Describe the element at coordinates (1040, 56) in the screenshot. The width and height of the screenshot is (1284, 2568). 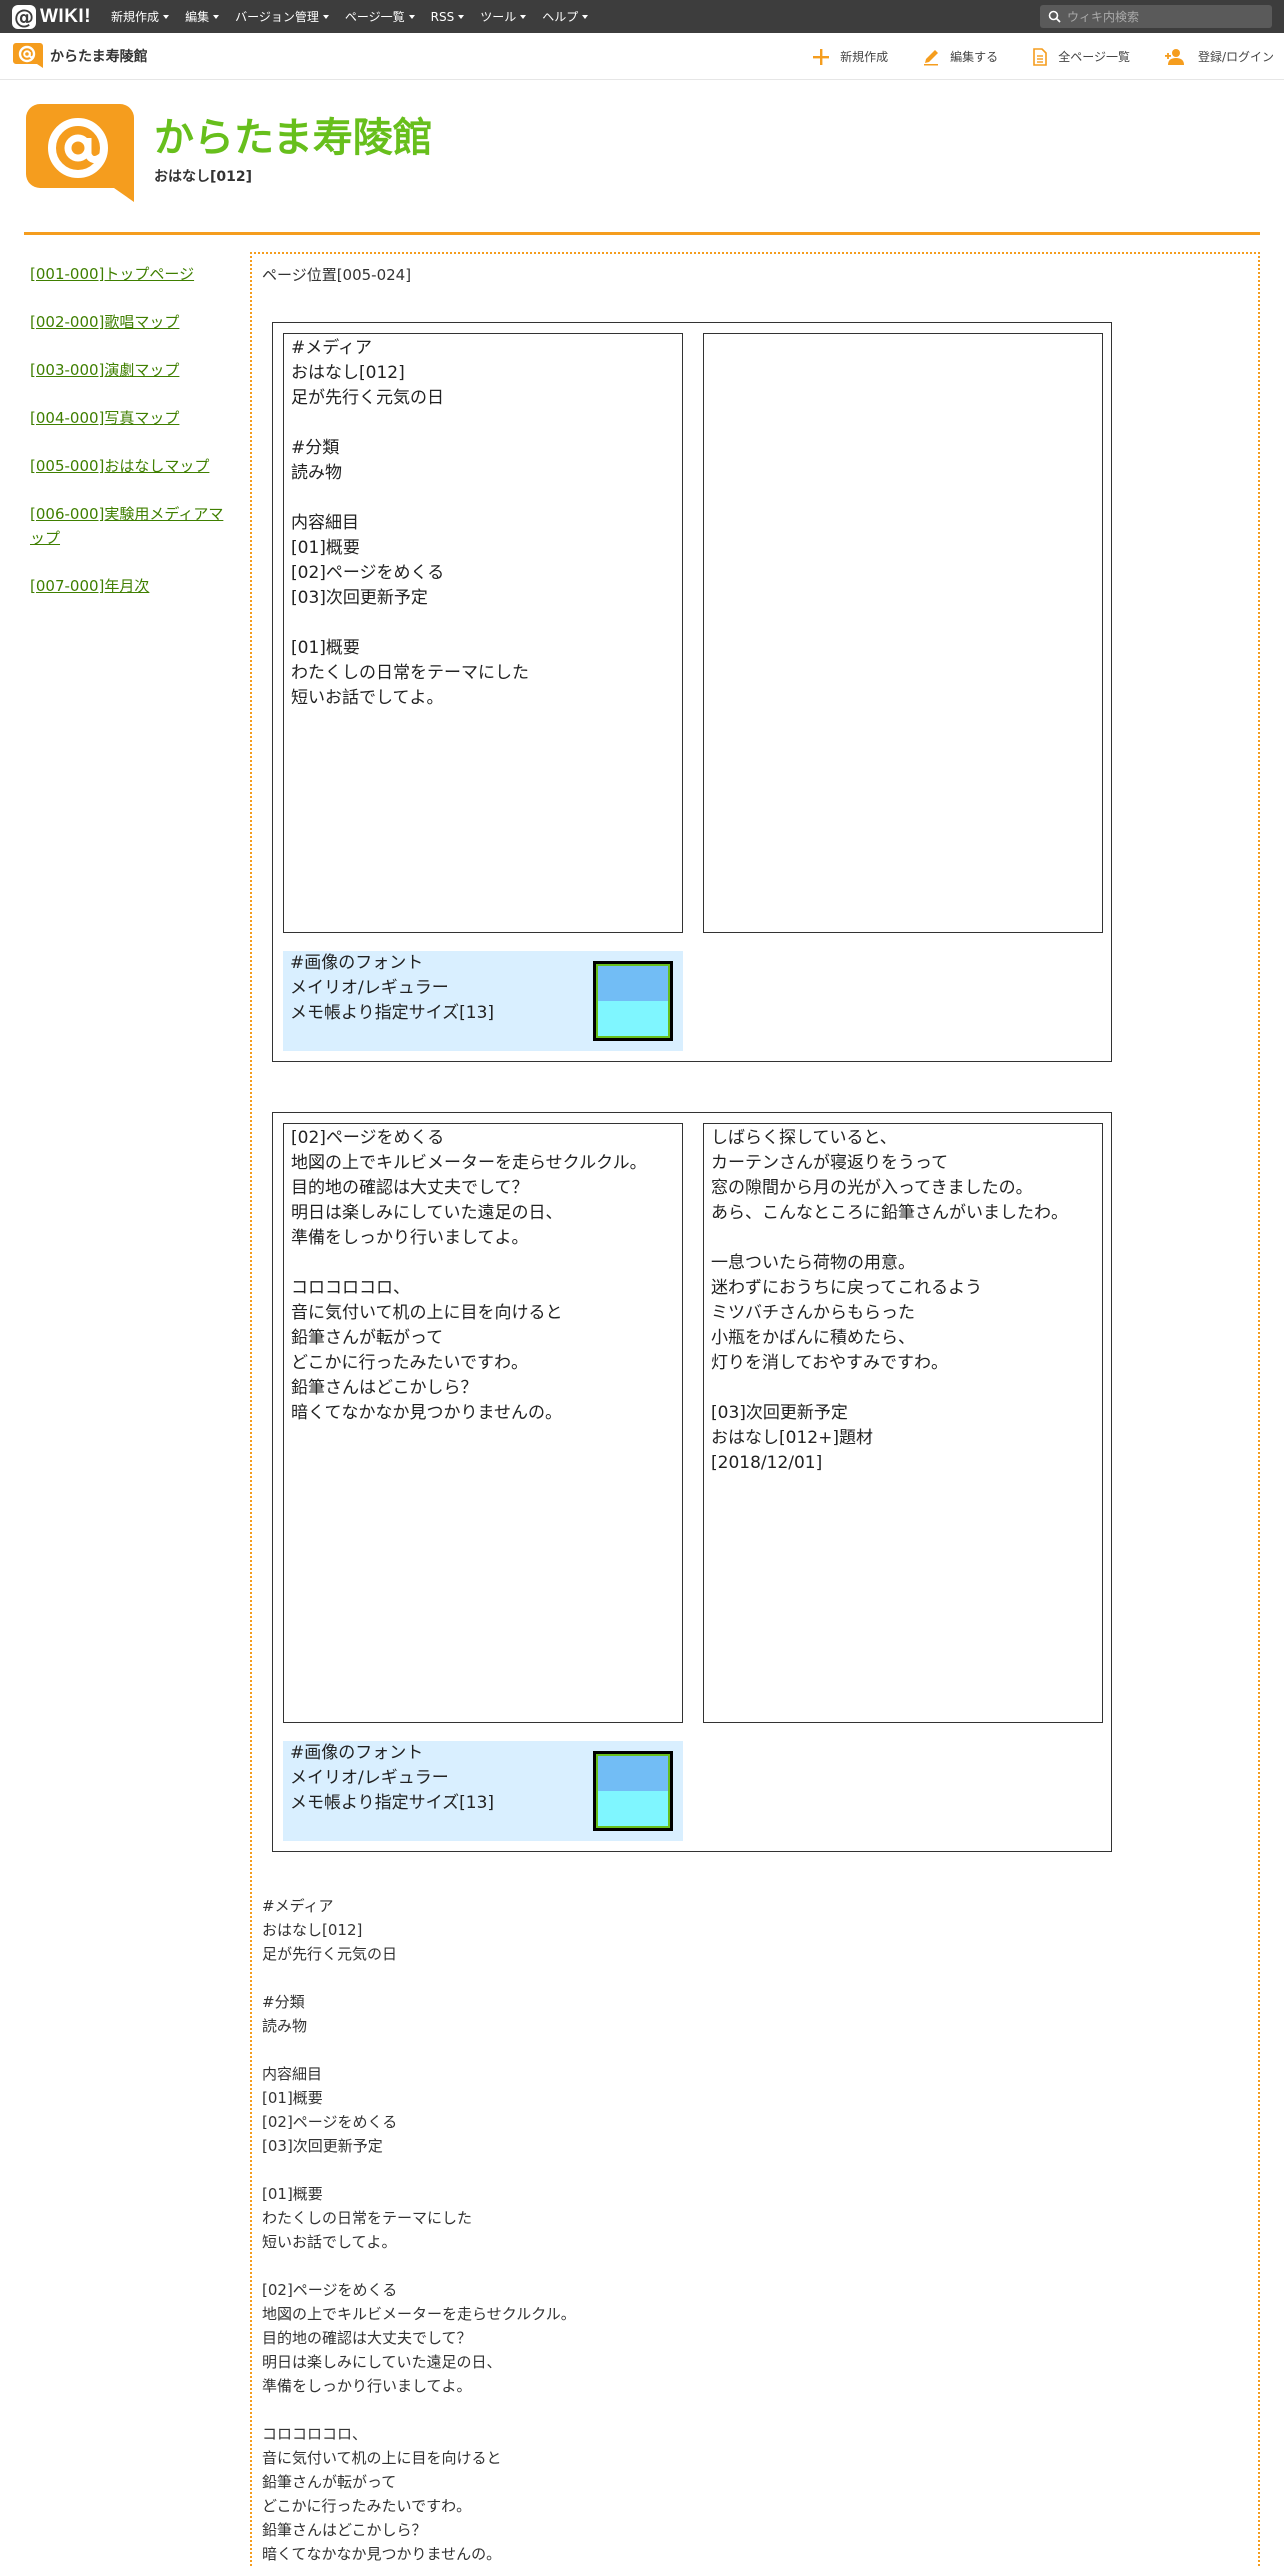
I see `document-icon` at that location.